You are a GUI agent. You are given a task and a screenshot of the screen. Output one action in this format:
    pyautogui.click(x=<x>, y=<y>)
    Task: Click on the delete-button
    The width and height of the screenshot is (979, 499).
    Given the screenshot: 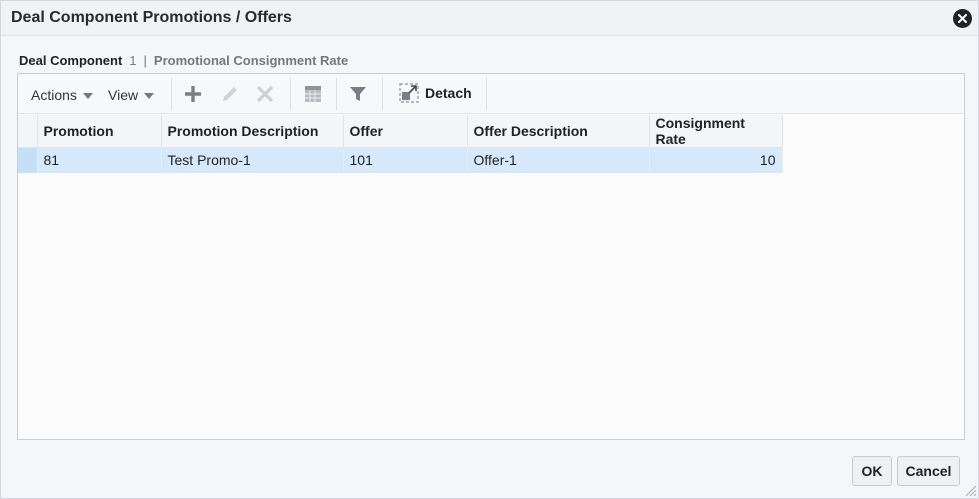 What is the action you would take?
    pyautogui.click(x=265, y=94)
    